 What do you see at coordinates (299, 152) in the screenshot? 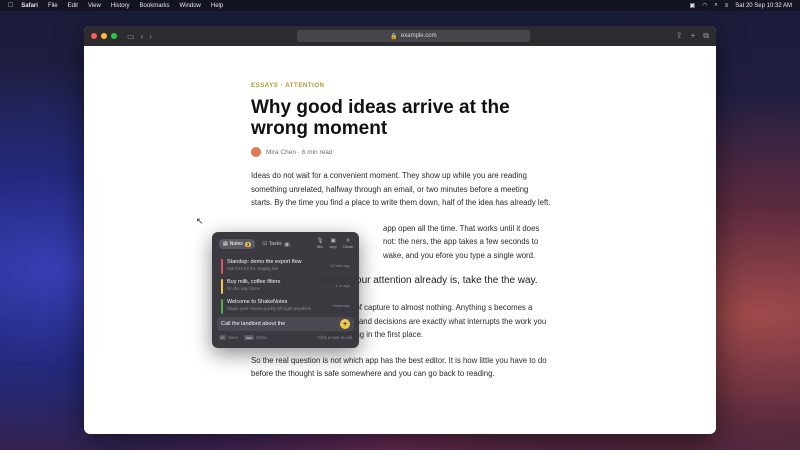
I see `author-text: Mira Chen · 6 min read` at bounding box center [299, 152].